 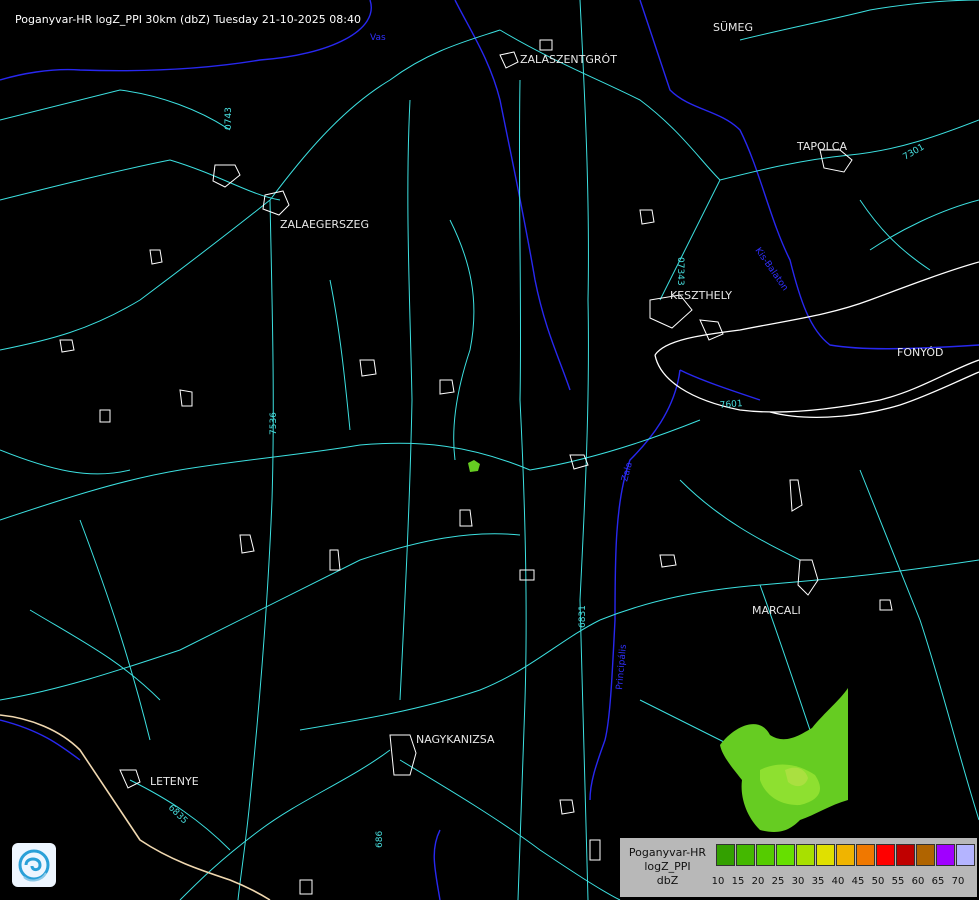 What do you see at coordinates (898, 881) in the screenshot?
I see `legend-tick: 55` at bounding box center [898, 881].